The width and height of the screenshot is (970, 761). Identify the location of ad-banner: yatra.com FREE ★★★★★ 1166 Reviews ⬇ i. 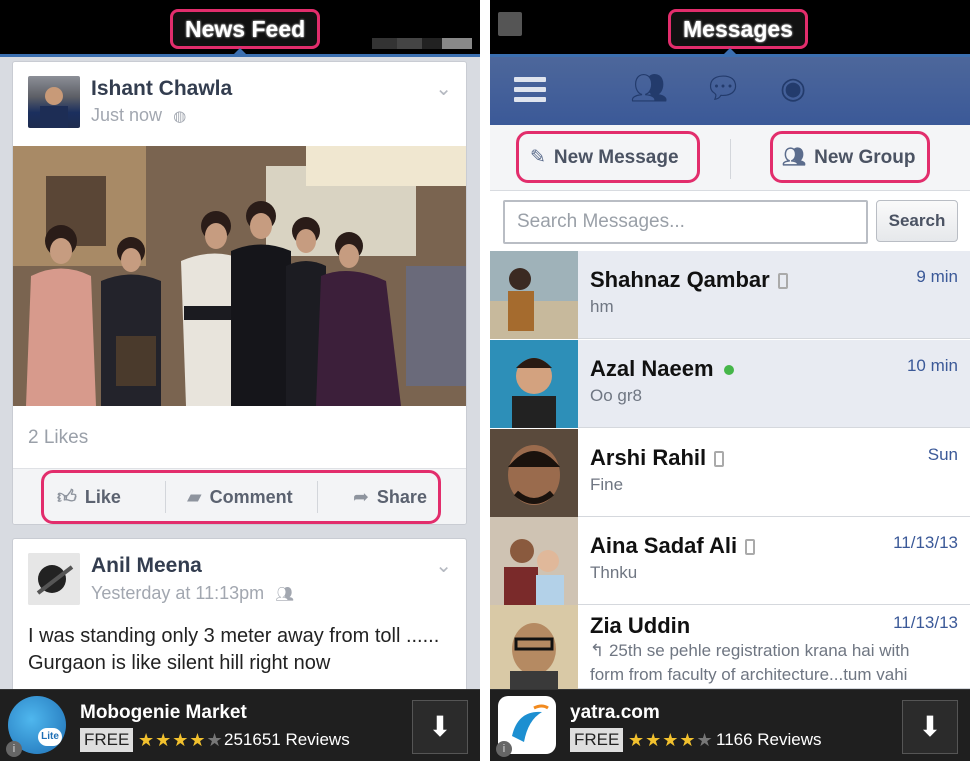
(730, 725).